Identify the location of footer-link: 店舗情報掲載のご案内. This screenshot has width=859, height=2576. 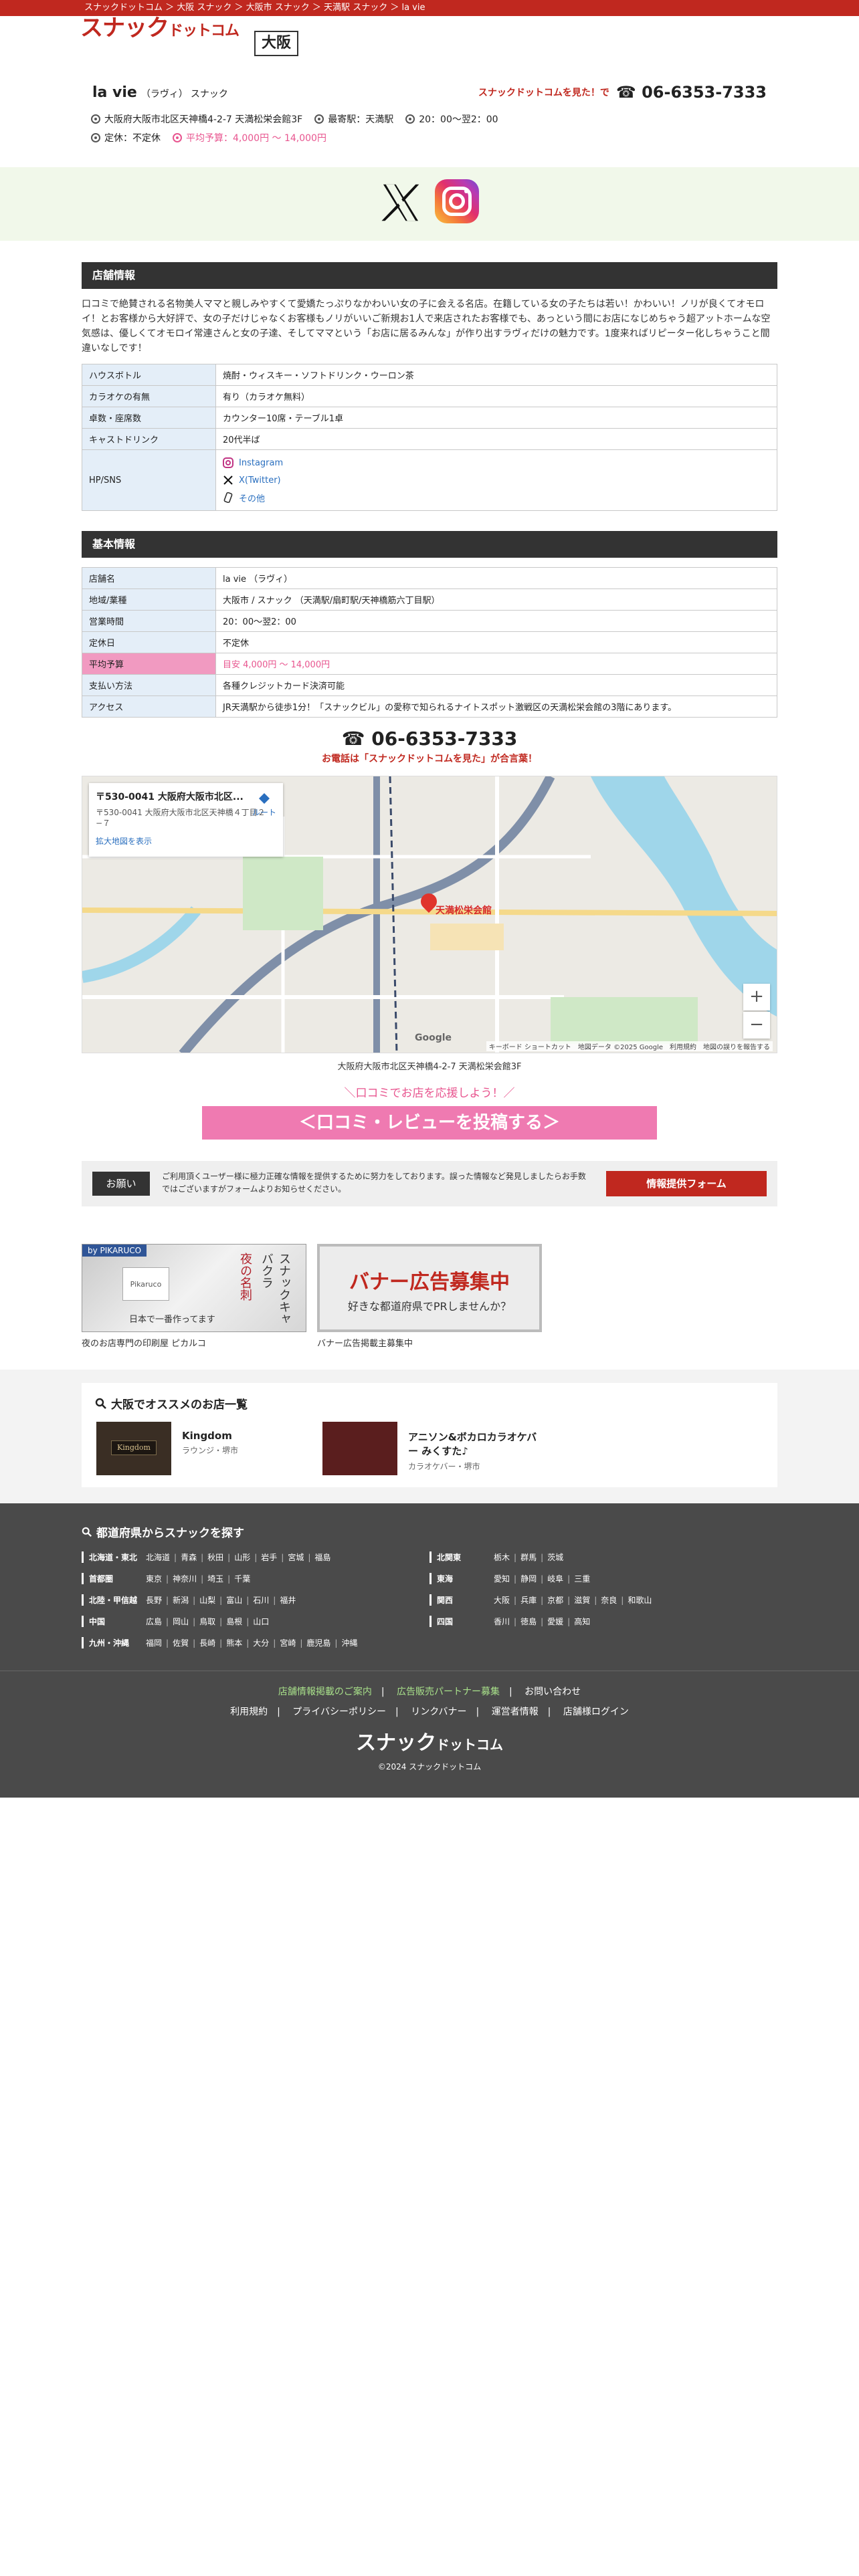
(325, 1692).